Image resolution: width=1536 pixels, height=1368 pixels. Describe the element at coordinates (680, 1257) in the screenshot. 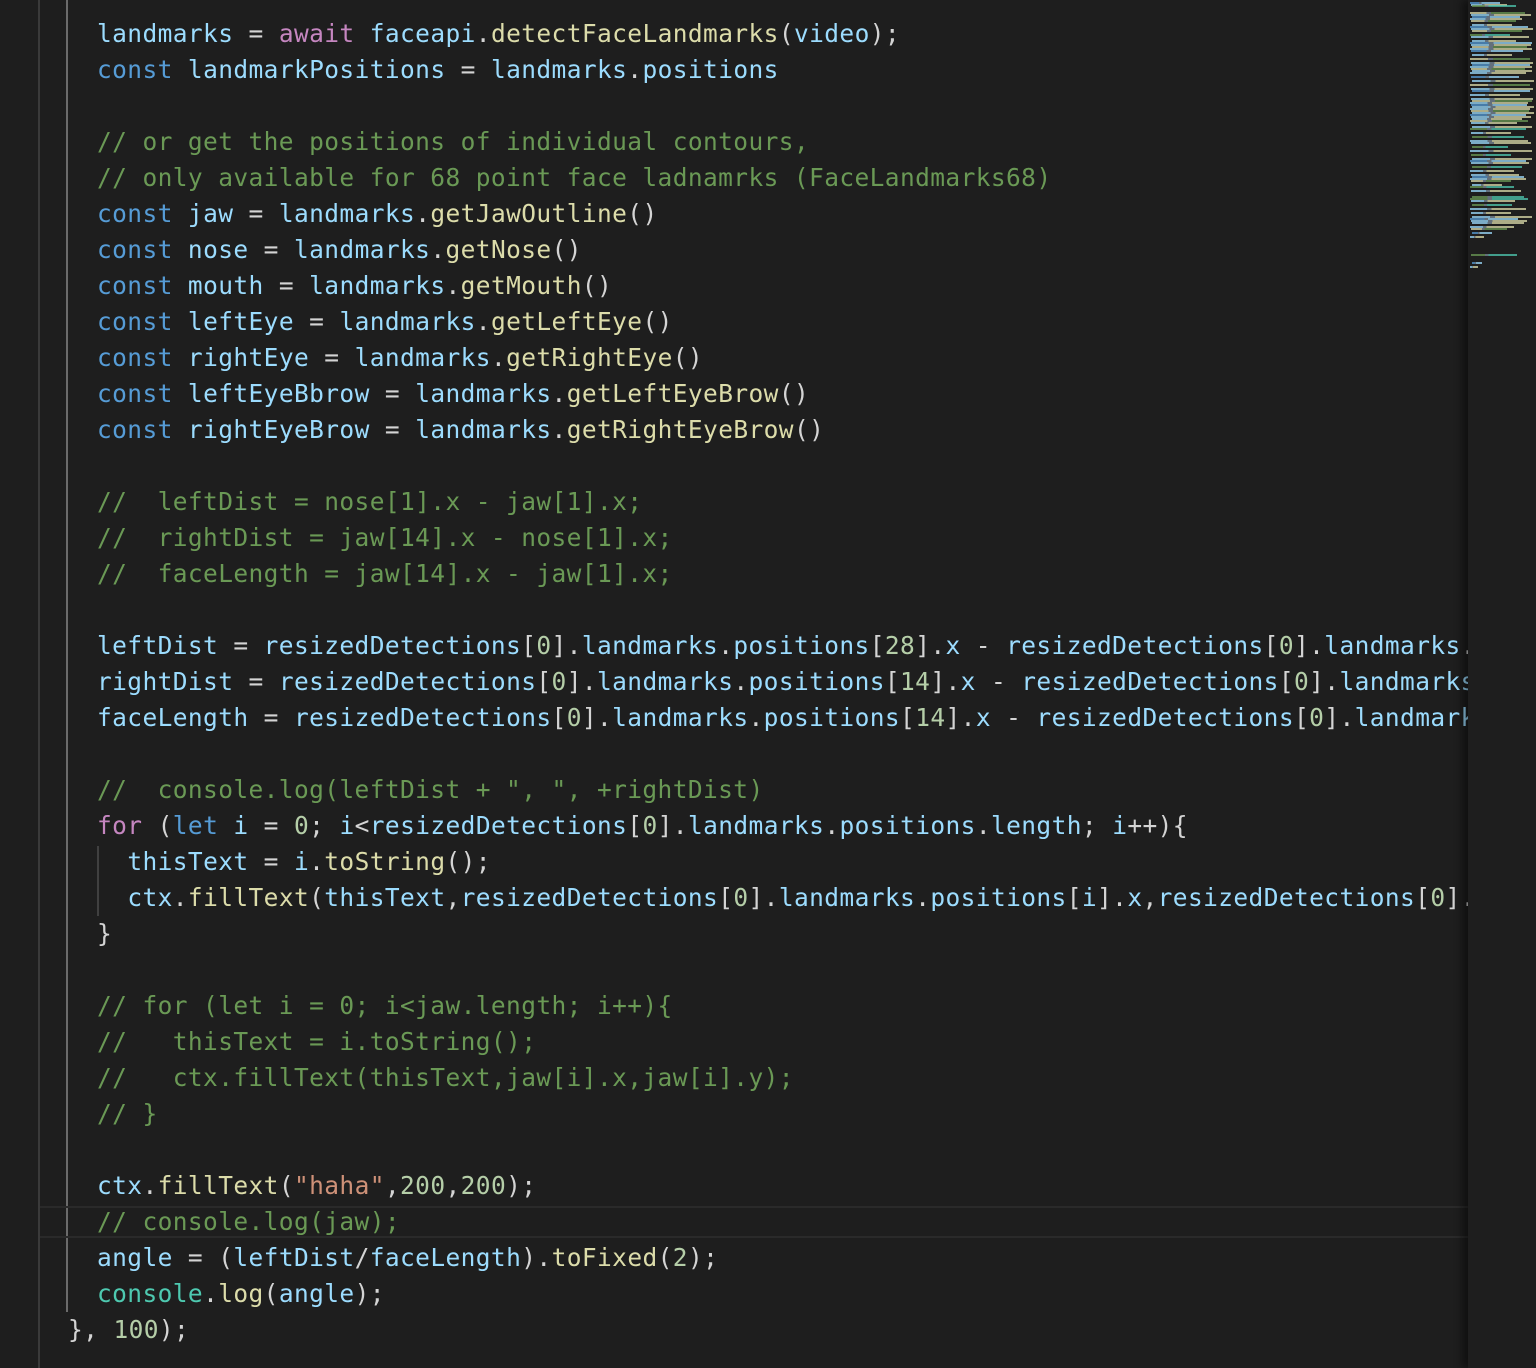

I see `code-token: 2` at that location.